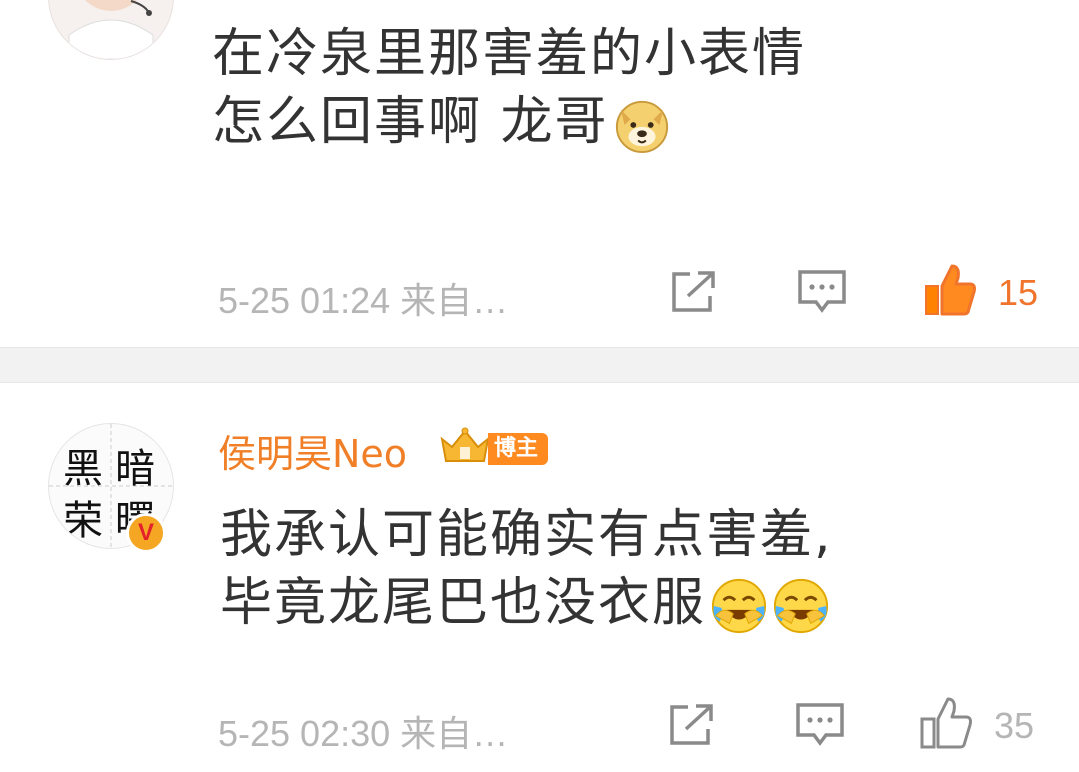 The height and width of the screenshot is (772, 1079). What do you see at coordinates (526, 569) in the screenshot?
I see `comment-text: 我承认可能确实有点害羞, 毕竟龙尾巴也没衣服` at bounding box center [526, 569].